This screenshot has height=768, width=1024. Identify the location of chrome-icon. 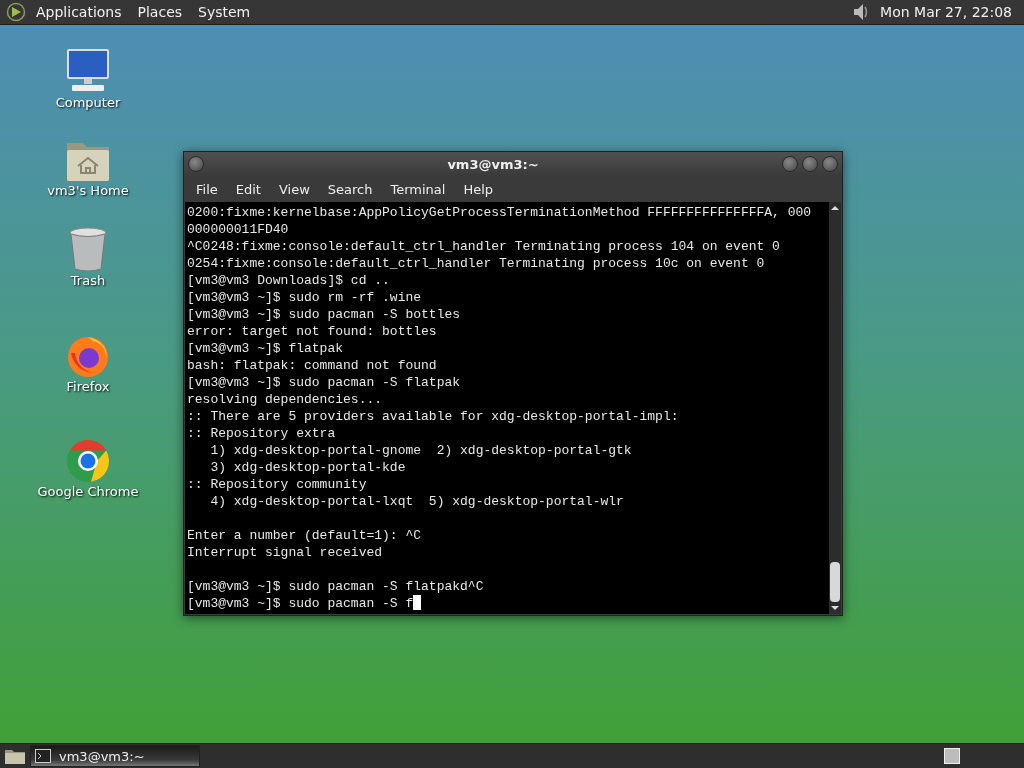
(88, 461).